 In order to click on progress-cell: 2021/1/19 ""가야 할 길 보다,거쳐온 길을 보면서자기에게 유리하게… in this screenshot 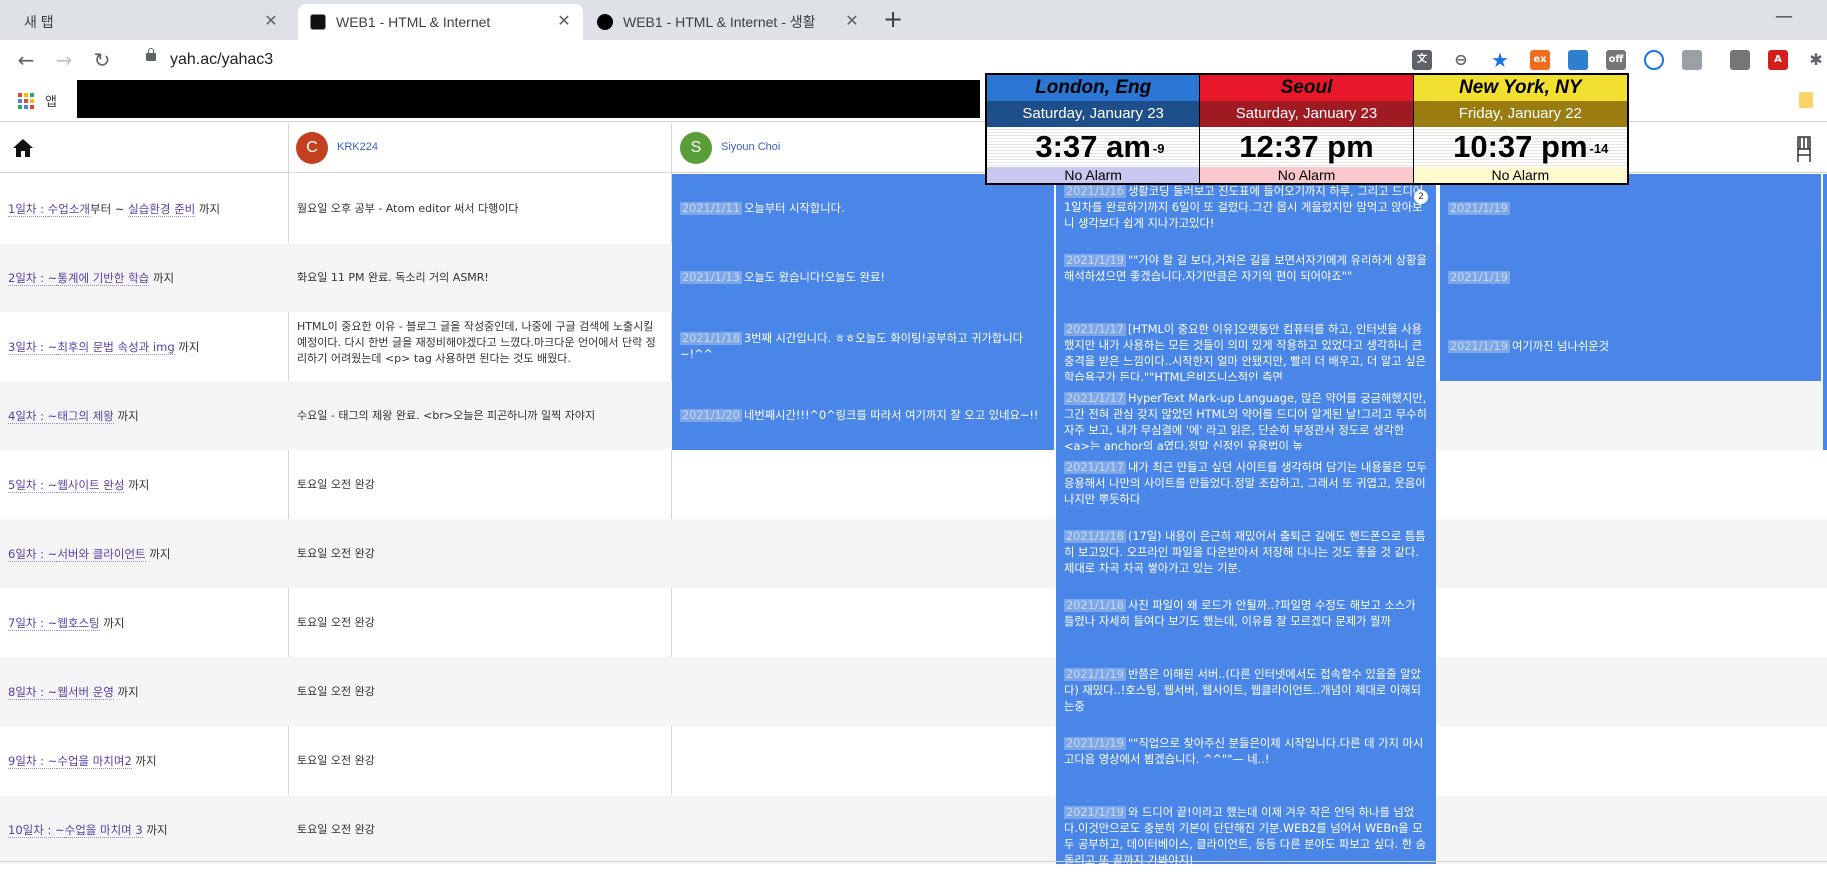, I will do `click(1246, 277)`.